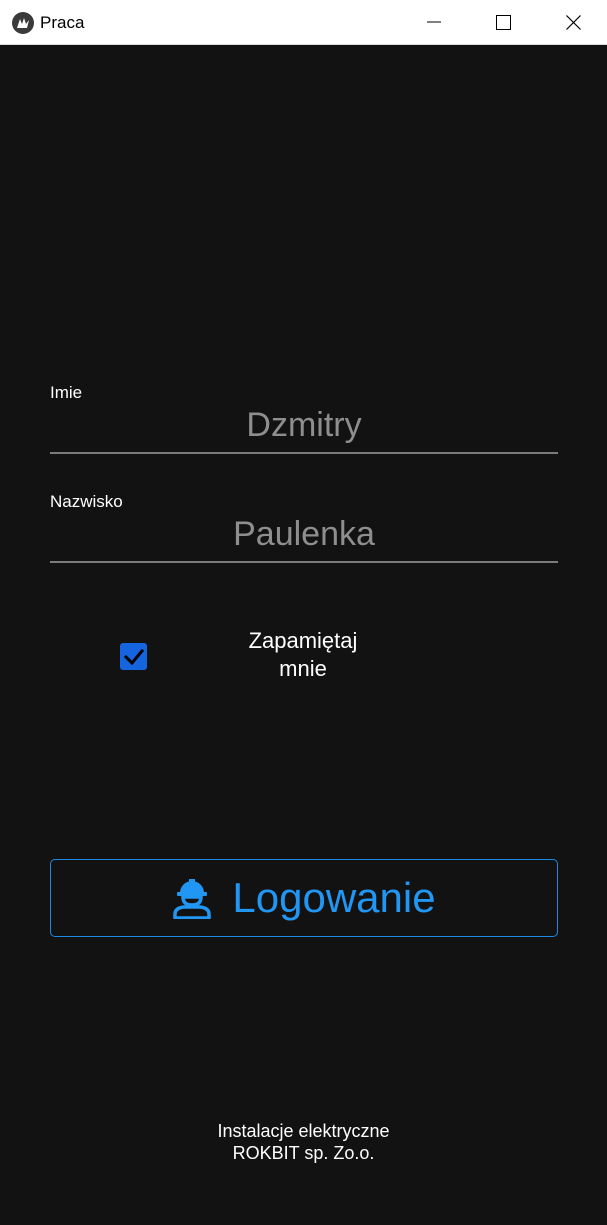  I want to click on footer-line1: Instalacje elektryczne, so click(303, 1131).